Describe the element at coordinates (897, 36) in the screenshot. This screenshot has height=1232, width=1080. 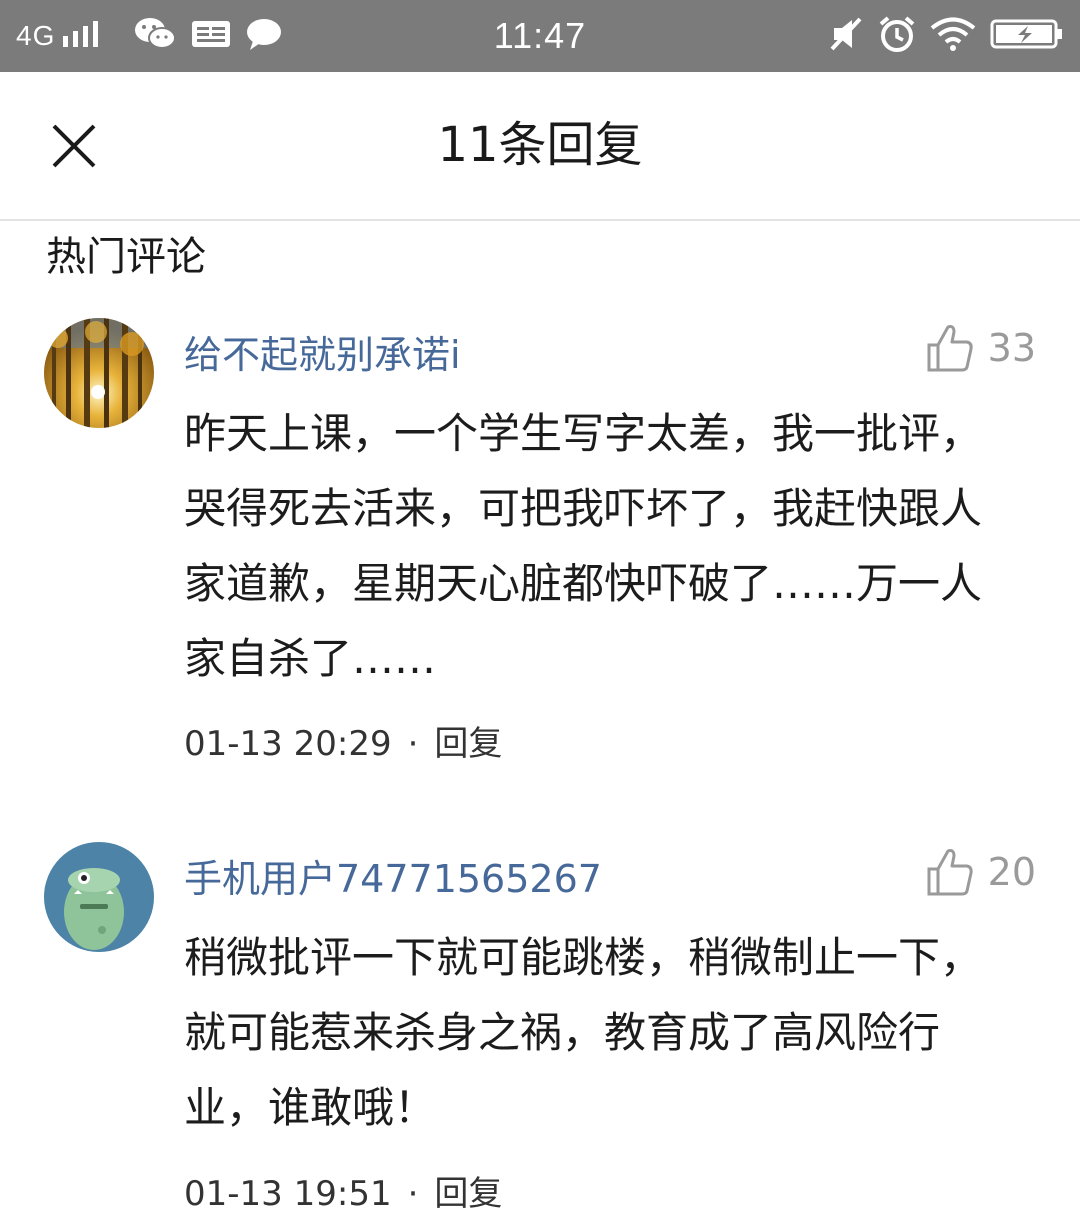
I see `alarm-icon` at that location.